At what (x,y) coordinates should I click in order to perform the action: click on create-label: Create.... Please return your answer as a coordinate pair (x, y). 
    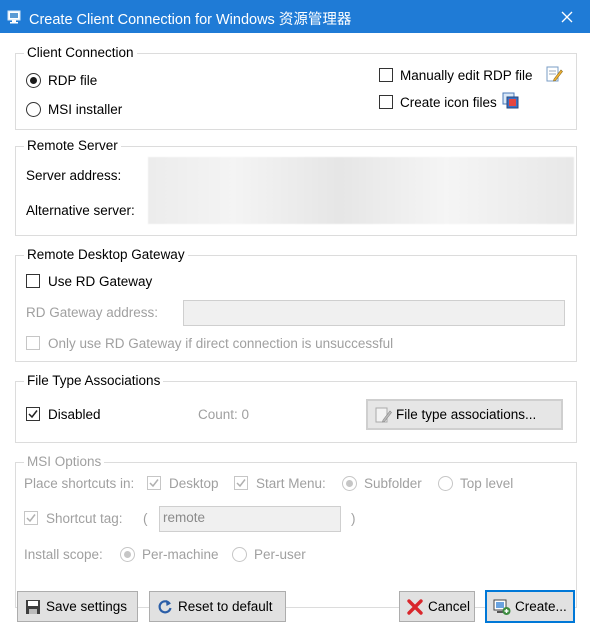
    Looking at the image, I should click on (541, 606).